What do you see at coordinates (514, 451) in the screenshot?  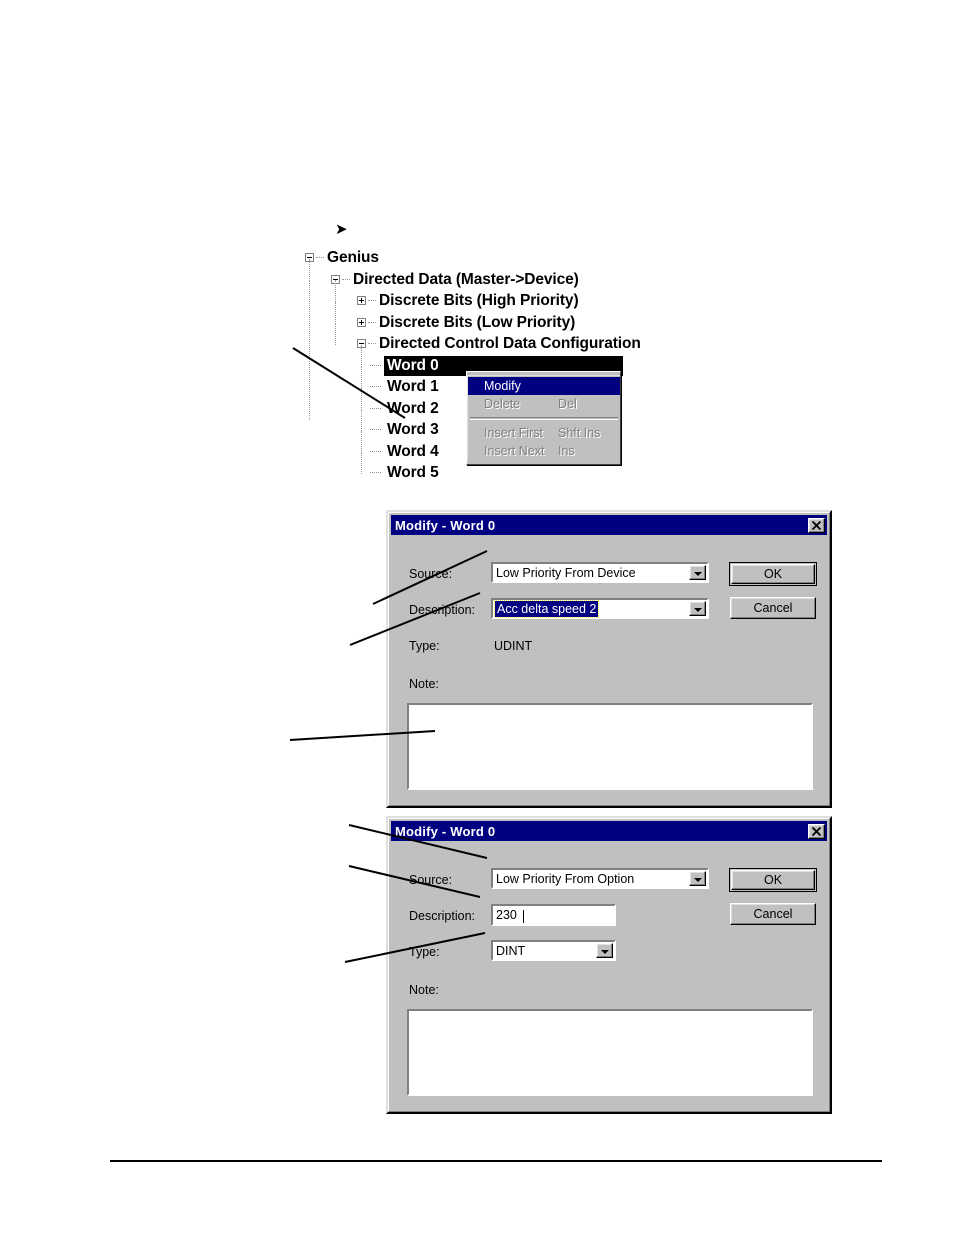 I see `menu-item-label: Insert Next` at bounding box center [514, 451].